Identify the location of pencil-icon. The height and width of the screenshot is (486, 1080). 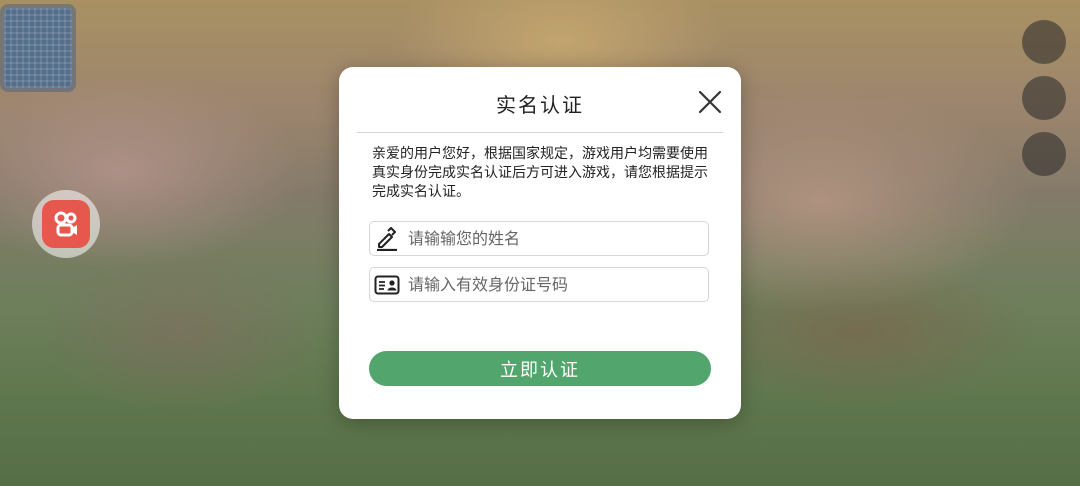
(387, 239).